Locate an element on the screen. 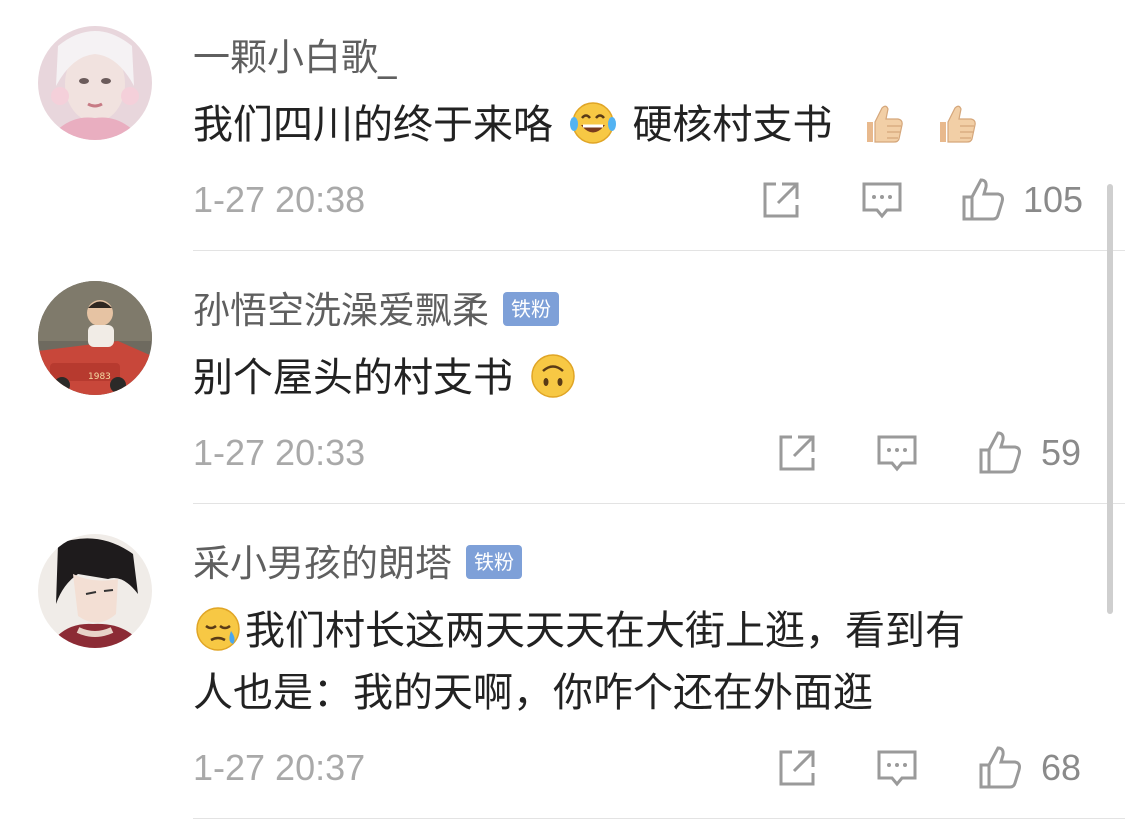 The image size is (1125, 822). comment-time: 1-27 20:37 is located at coordinates (279, 767).